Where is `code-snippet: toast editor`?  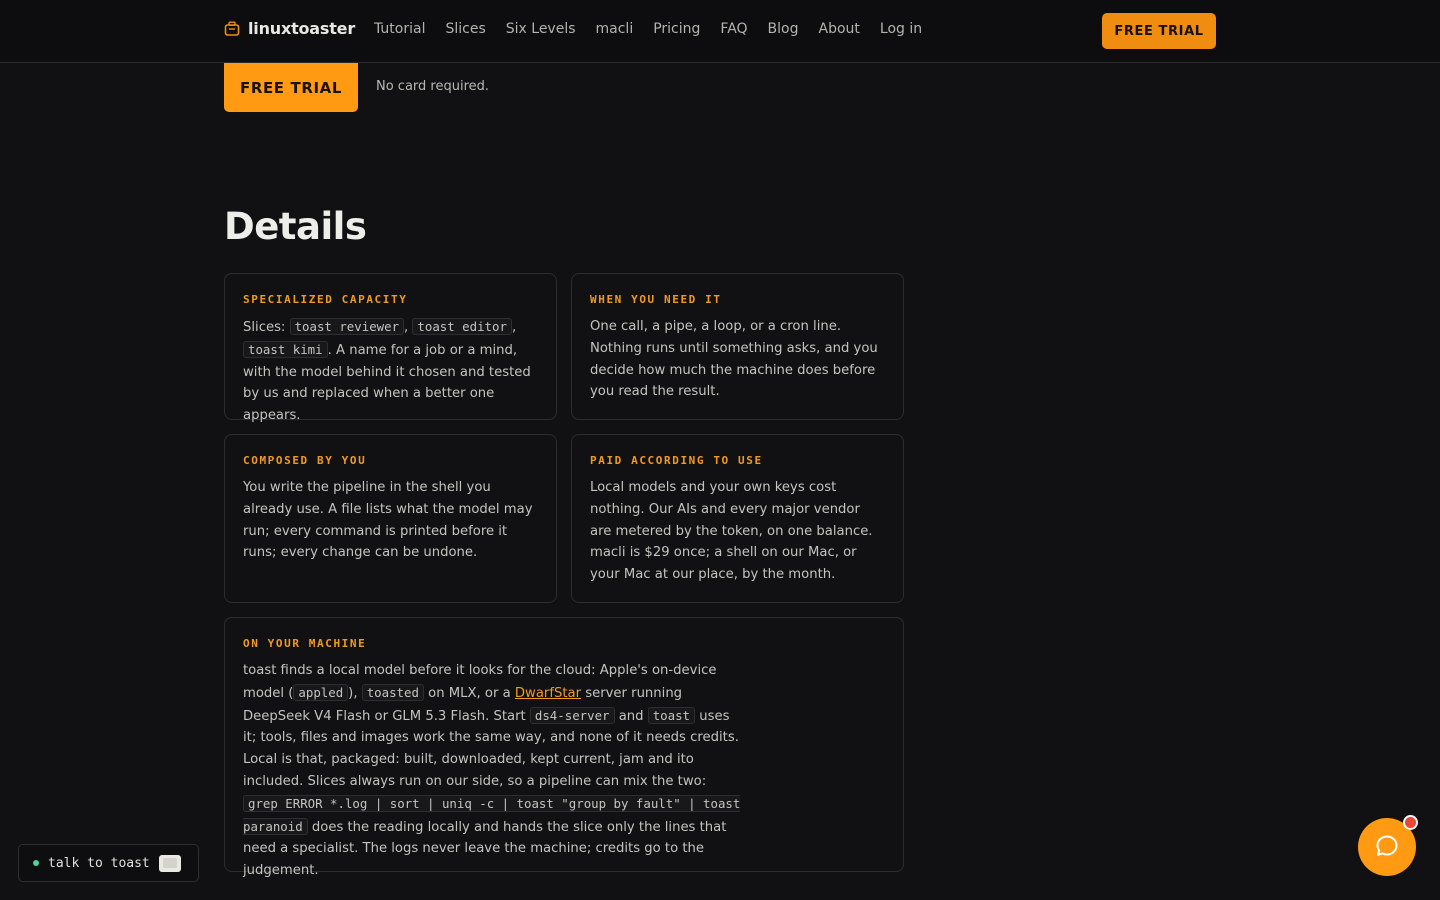 code-snippet: toast editor is located at coordinates (462, 326).